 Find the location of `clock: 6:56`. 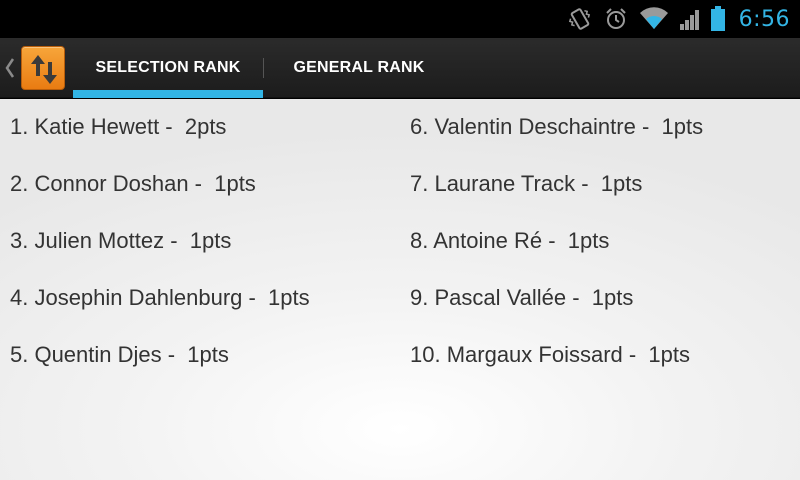

clock: 6:56 is located at coordinates (764, 19).